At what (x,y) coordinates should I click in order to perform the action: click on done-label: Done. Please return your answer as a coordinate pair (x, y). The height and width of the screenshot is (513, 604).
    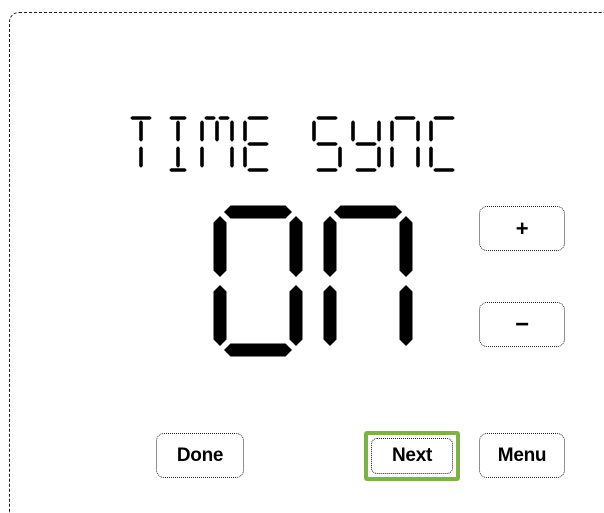
    Looking at the image, I should click on (200, 455).